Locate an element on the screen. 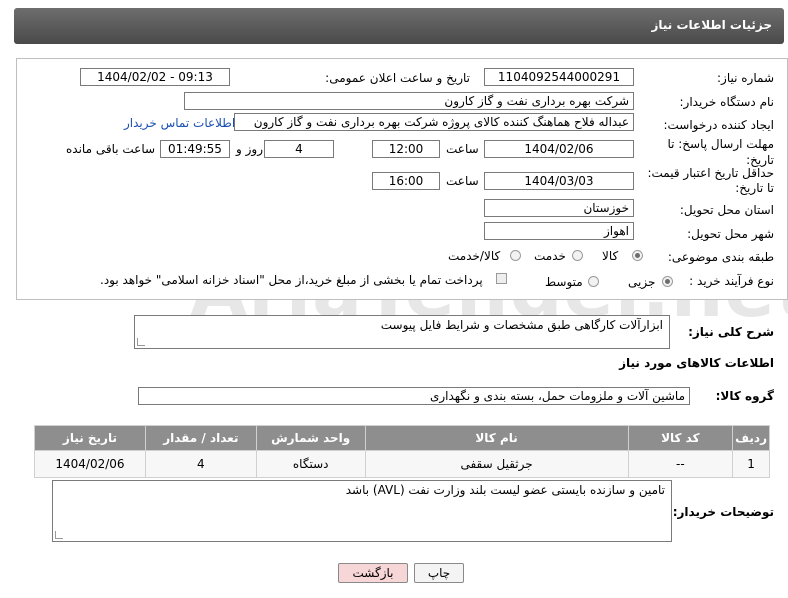 The width and height of the screenshot is (788, 598). announce-datetime-field: 1404/02/02 - 09:13 is located at coordinates (155, 77).